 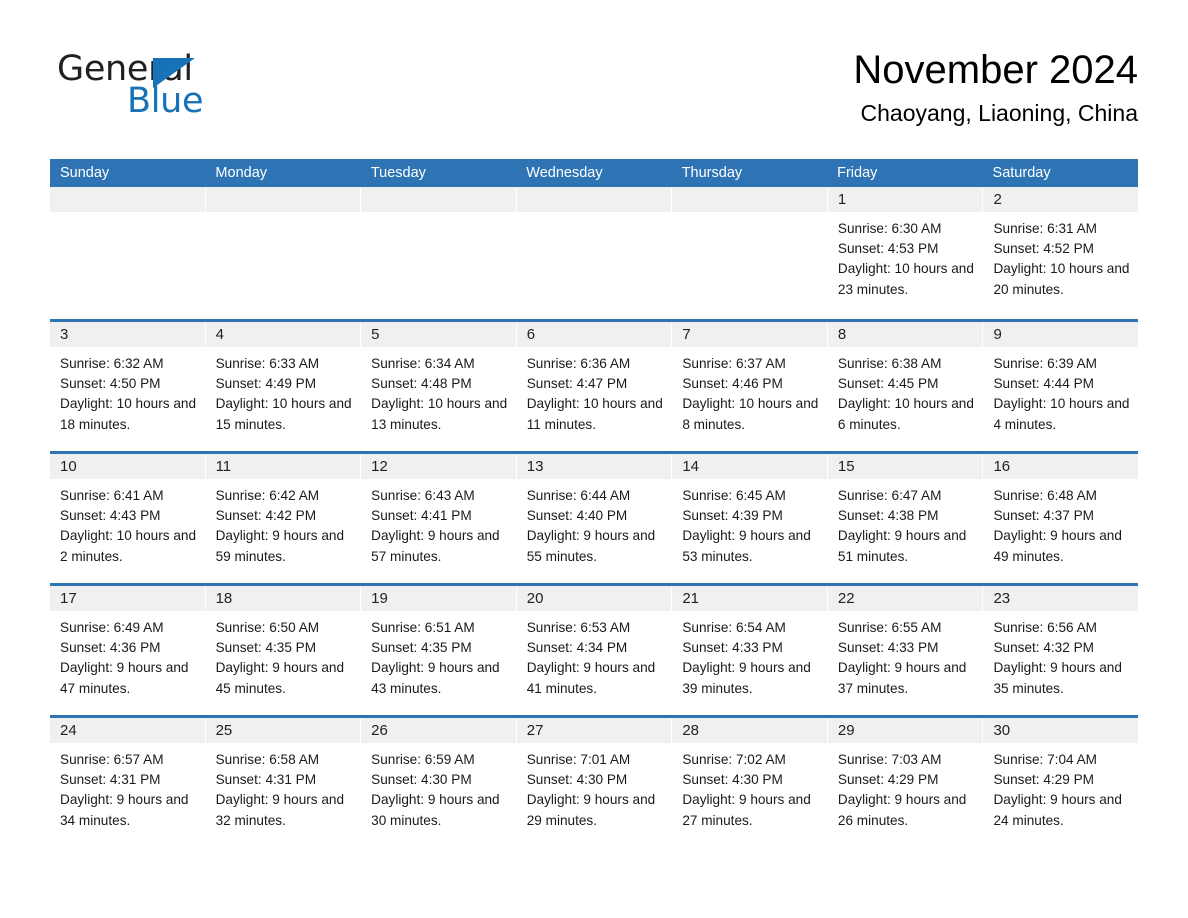 What do you see at coordinates (889, 627) in the screenshot?
I see `sunrise-text: Sunrise: 6:55 AM` at bounding box center [889, 627].